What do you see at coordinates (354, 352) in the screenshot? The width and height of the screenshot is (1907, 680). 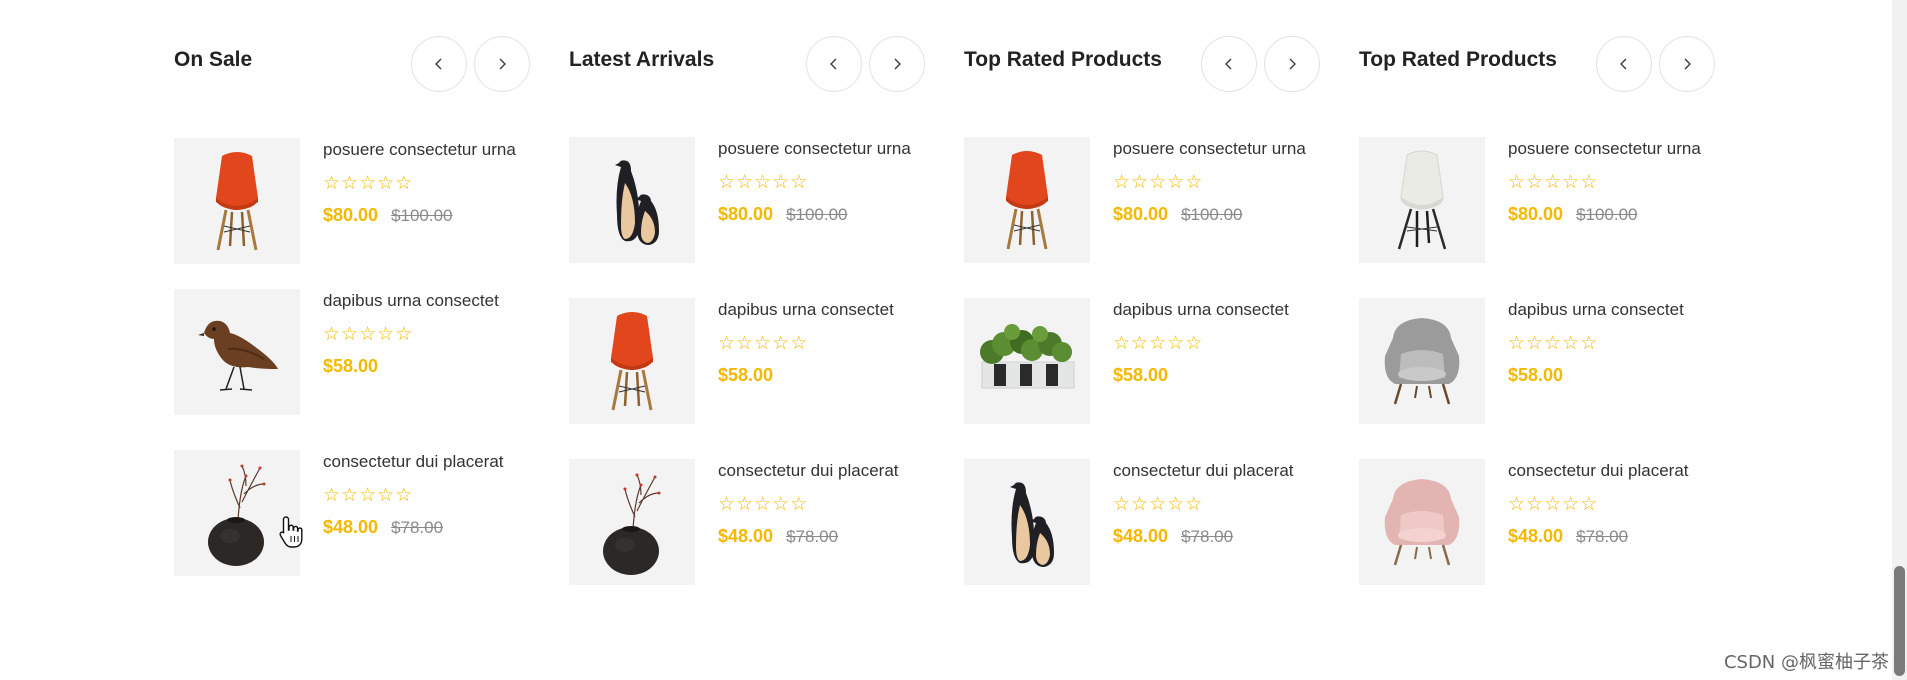 I see `product-item: dapibus urna consectet ☆ ☆ ☆ ☆ ☆ $58.00` at bounding box center [354, 352].